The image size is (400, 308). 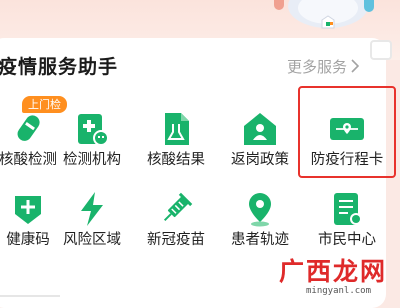 What do you see at coordinates (324, 14) in the screenshot?
I see `mascot-illustration` at bounding box center [324, 14].